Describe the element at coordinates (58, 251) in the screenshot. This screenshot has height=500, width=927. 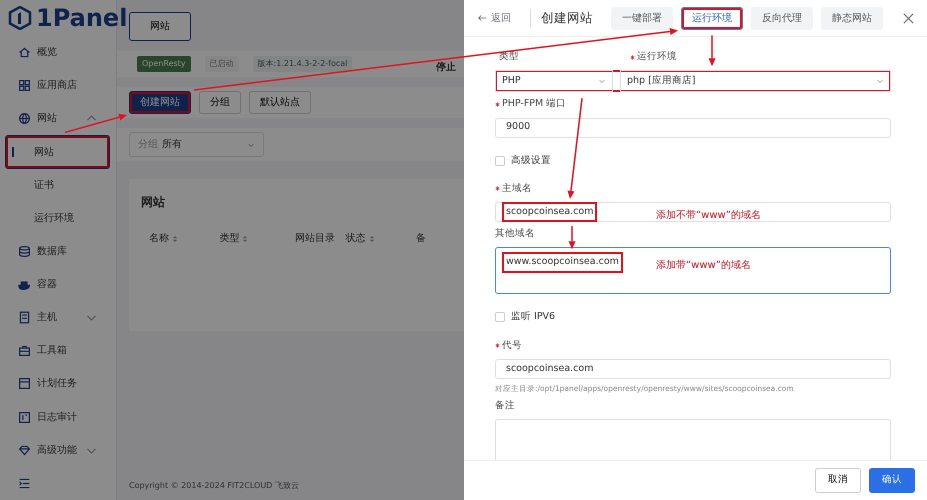
I see `sidebar-item: 数据库` at that location.